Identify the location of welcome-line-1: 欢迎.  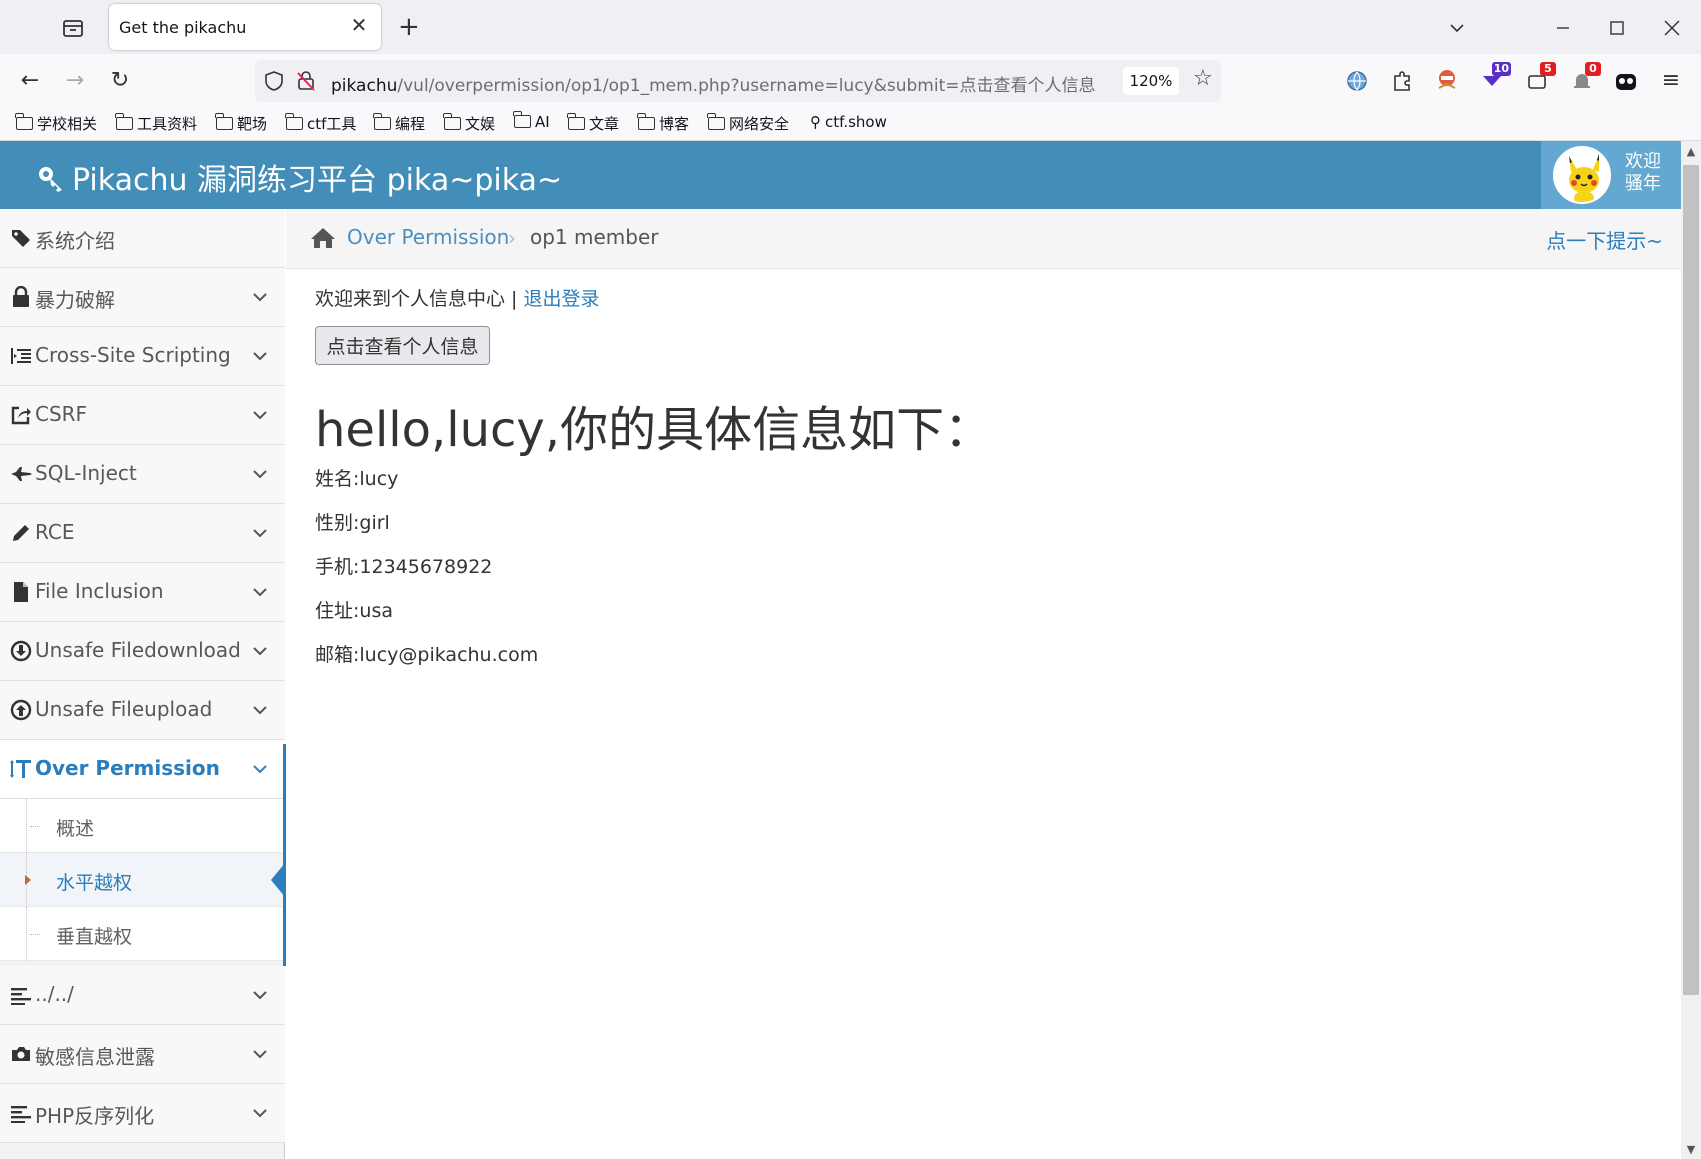
(1643, 161).